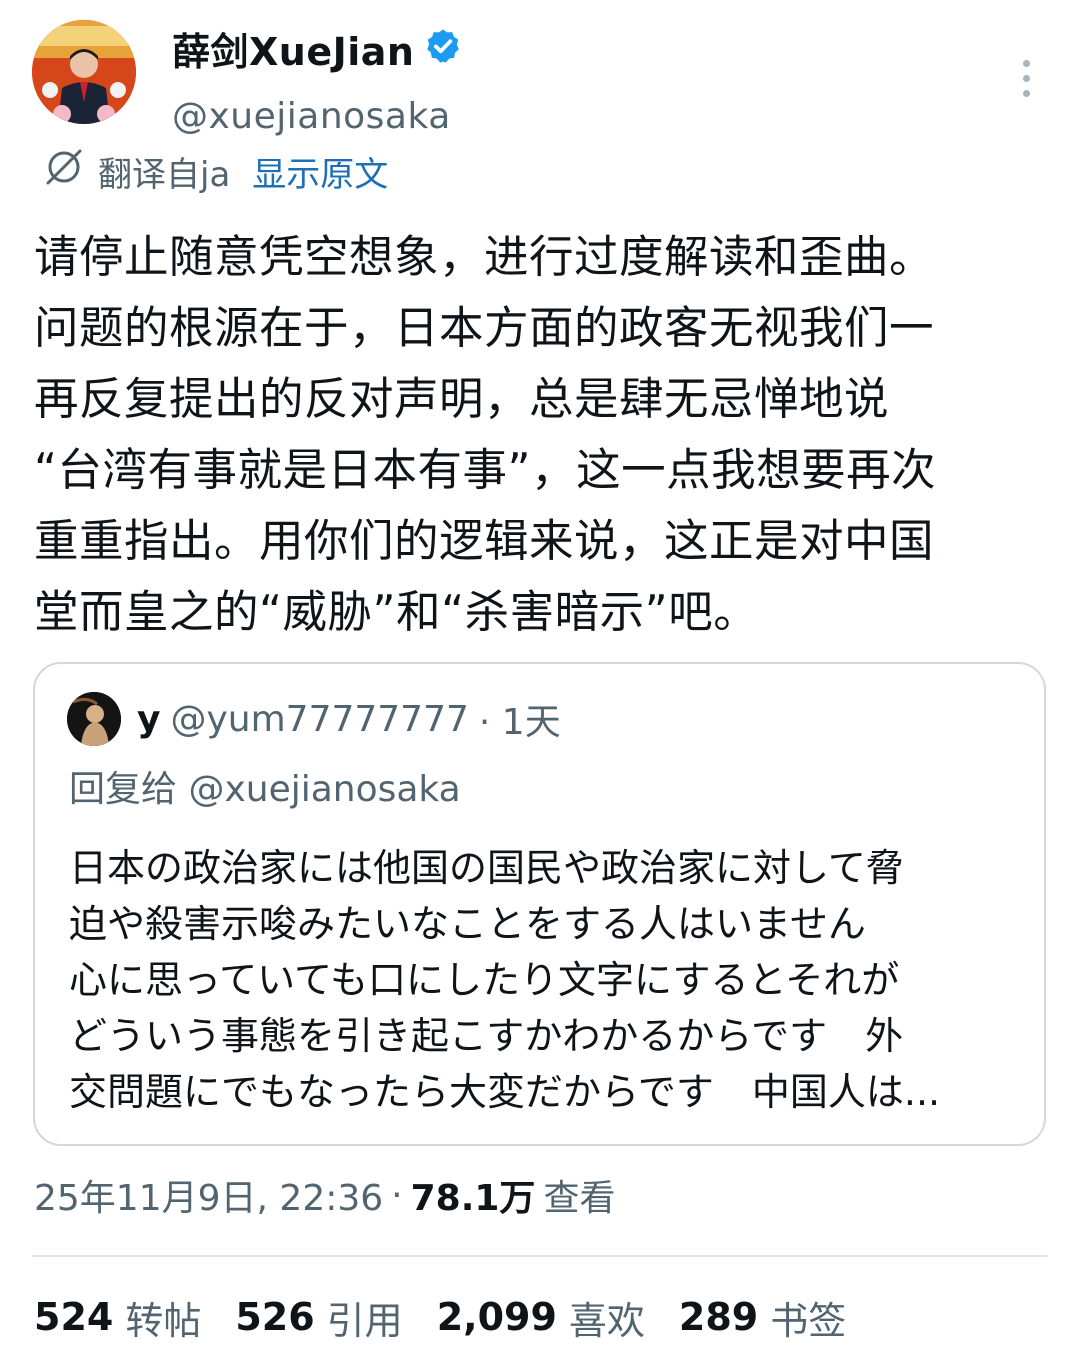 This screenshot has width=1080, height=1364. What do you see at coordinates (443, 48) in the screenshot?
I see `verified-badge-icon` at bounding box center [443, 48].